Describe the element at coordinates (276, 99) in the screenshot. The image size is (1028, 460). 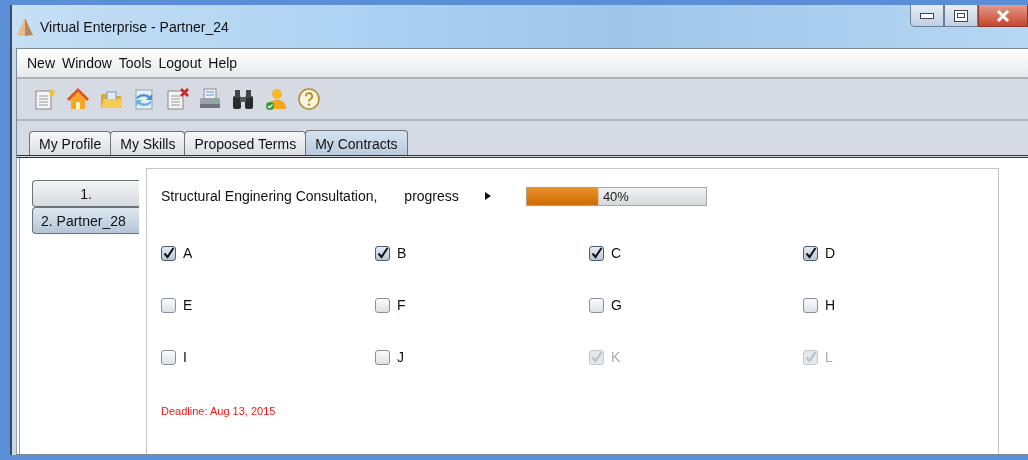
I see `user-icon` at that location.